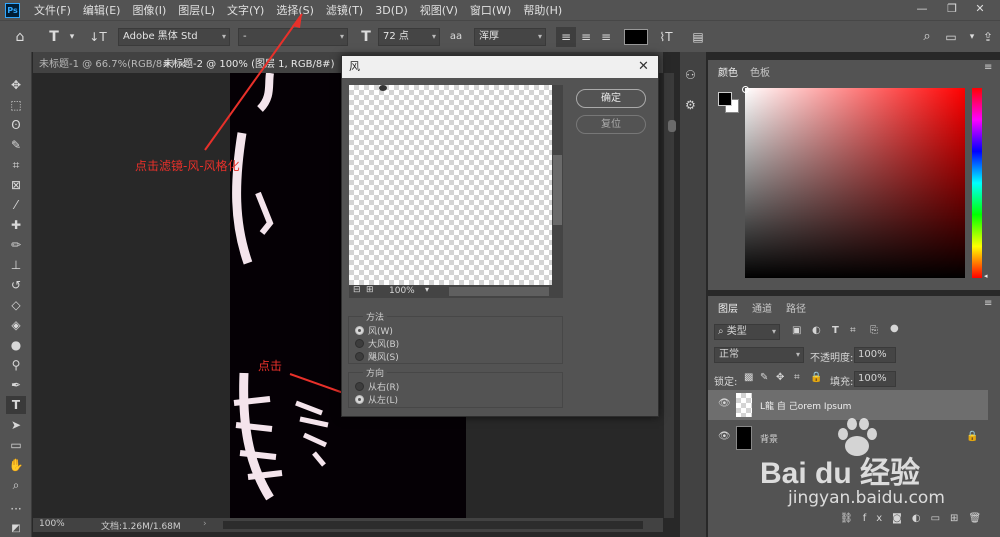 The width and height of the screenshot is (1000, 537). Describe the element at coordinates (690, 105) in the screenshot. I see `properties-panel-icon: ⚙` at that location.